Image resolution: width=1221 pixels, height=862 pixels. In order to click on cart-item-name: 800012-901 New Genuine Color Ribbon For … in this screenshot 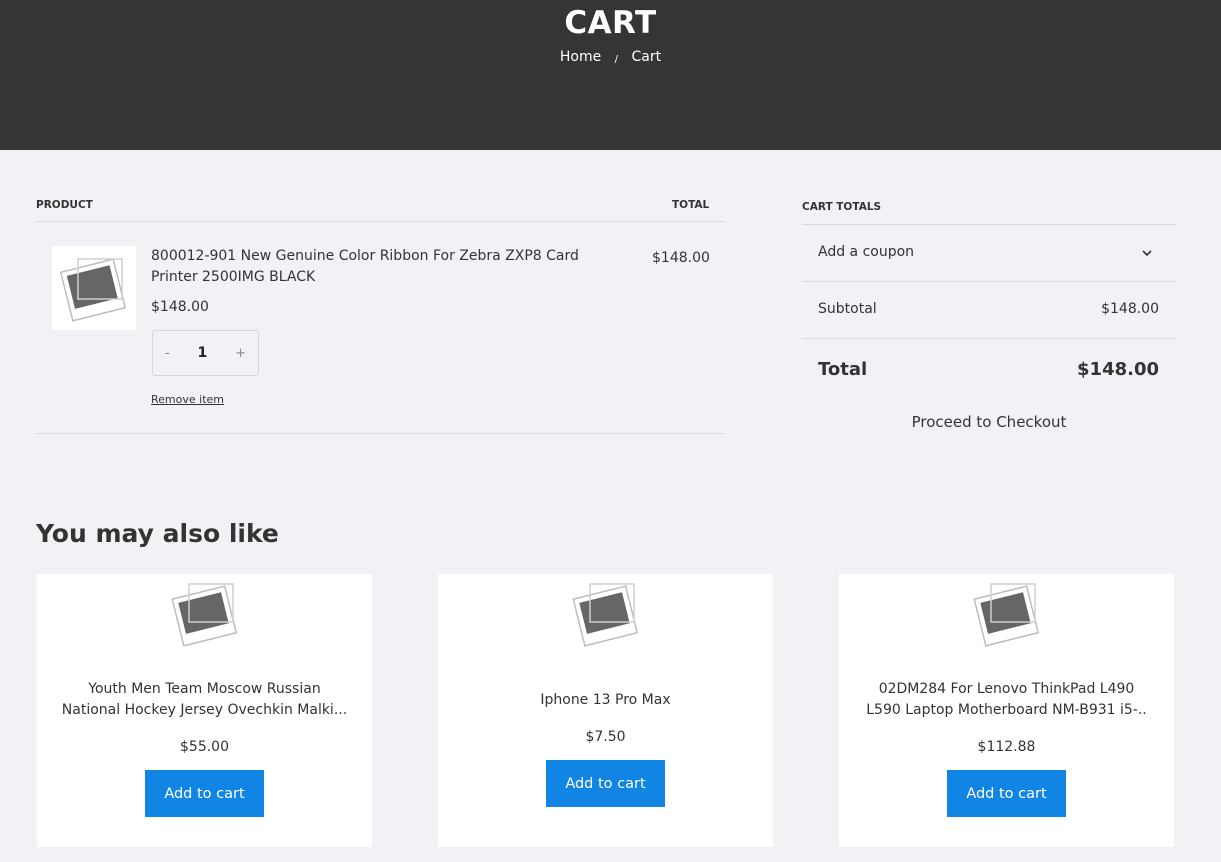, I will do `click(386, 267)`.